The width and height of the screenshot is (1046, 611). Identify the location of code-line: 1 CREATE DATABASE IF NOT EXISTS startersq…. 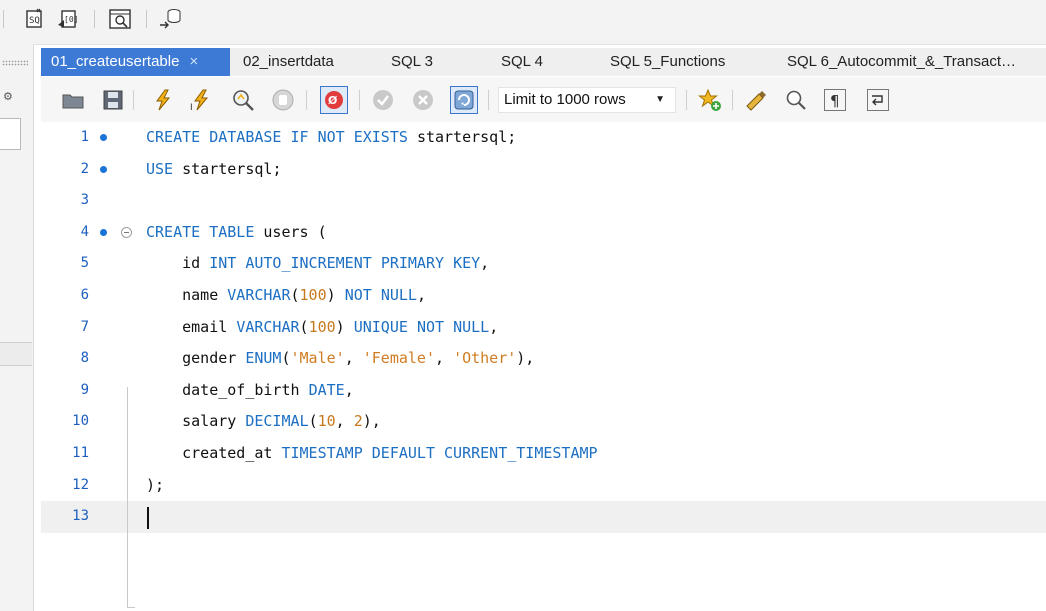
(543, 138).